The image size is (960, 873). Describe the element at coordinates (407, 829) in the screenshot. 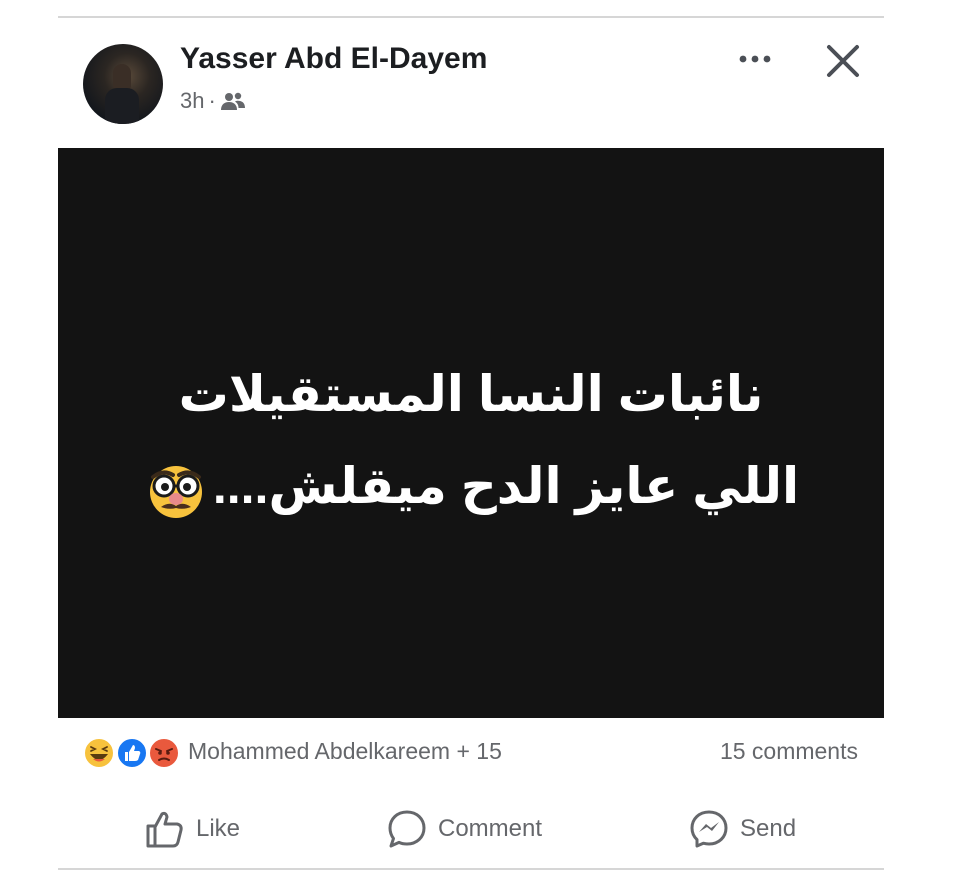

I see `comment-bubble-icon` at that location.